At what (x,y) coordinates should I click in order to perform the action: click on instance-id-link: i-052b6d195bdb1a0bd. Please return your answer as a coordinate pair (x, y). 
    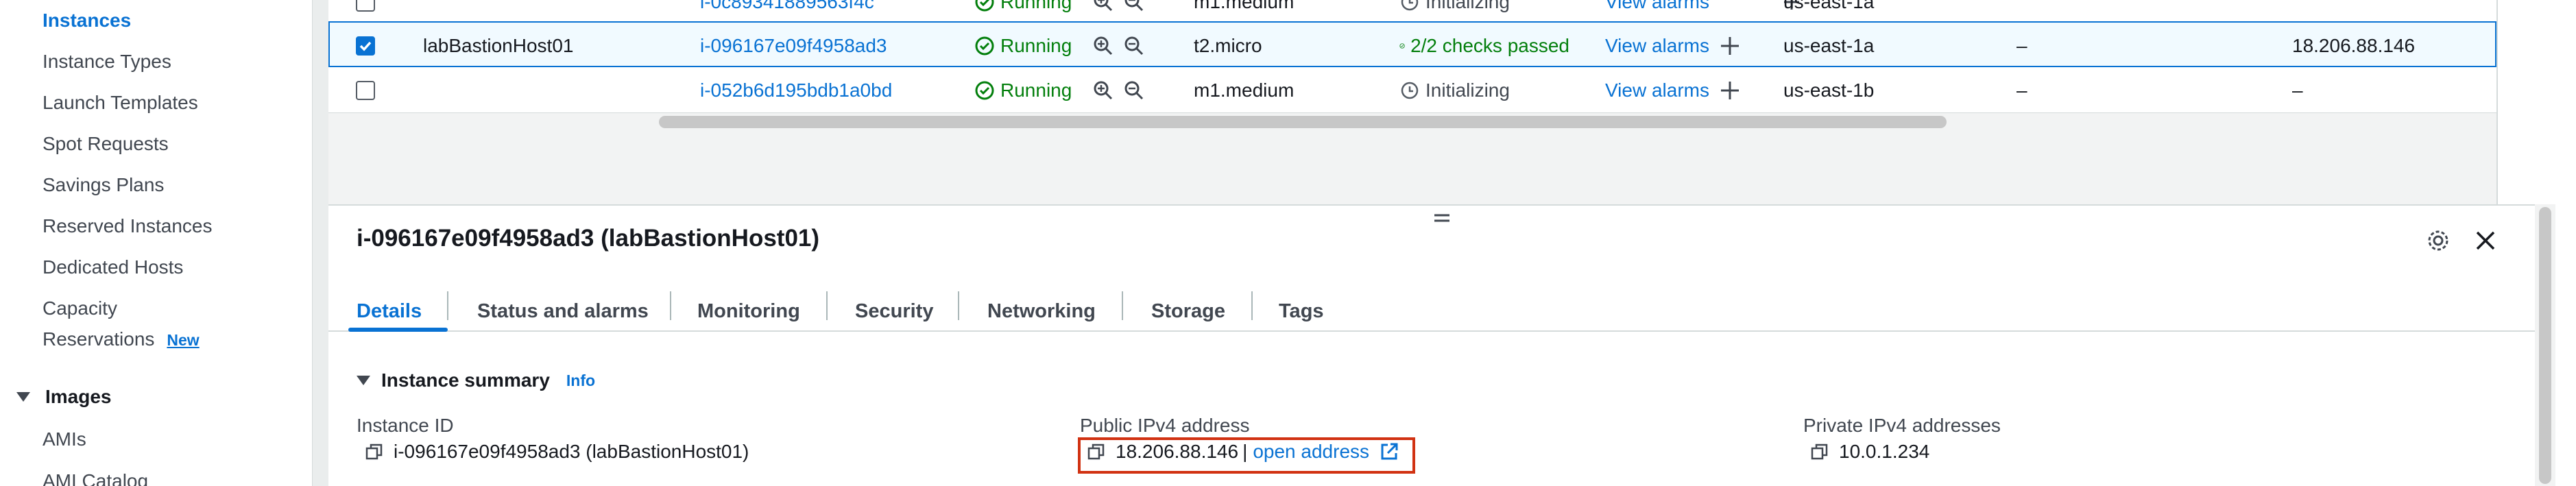
    Looking at the image, I should click on (796, 90).